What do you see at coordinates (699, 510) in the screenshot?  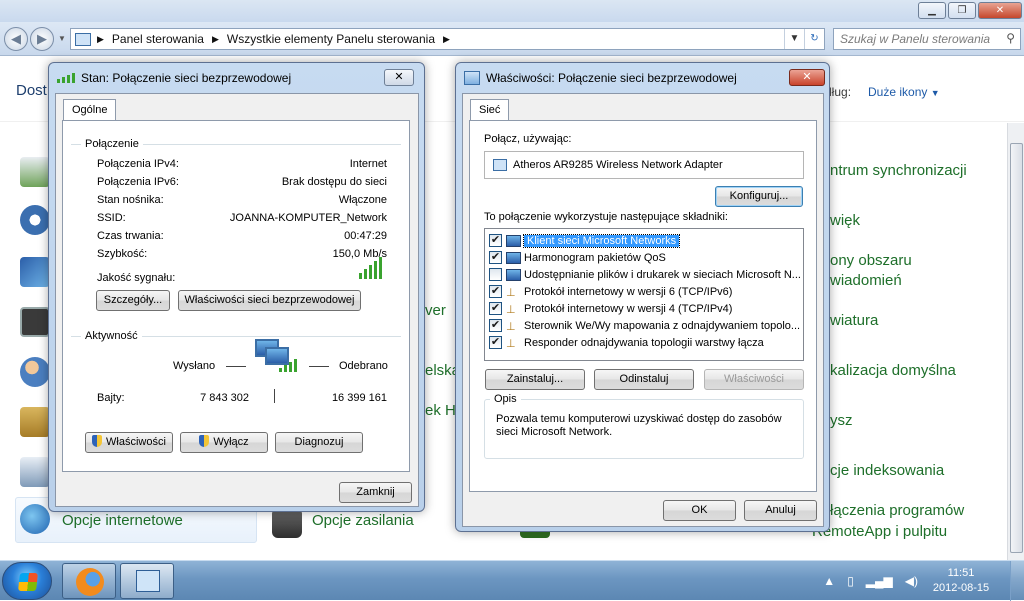 I see `ok-button: OK` at bounding box center [699, 510].